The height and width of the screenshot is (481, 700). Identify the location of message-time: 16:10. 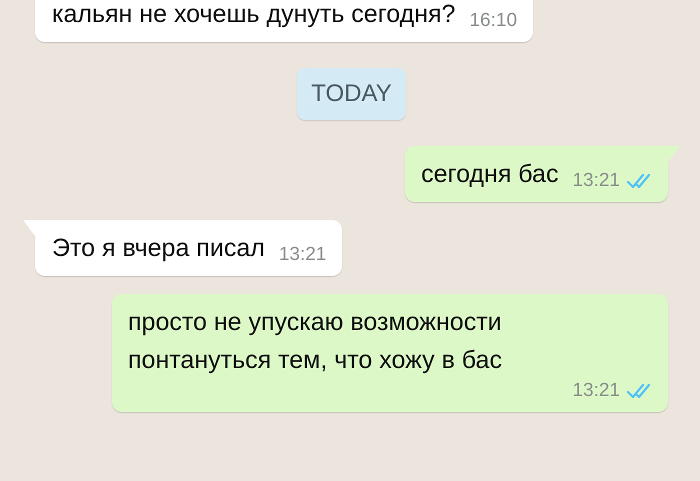
(493, 21).